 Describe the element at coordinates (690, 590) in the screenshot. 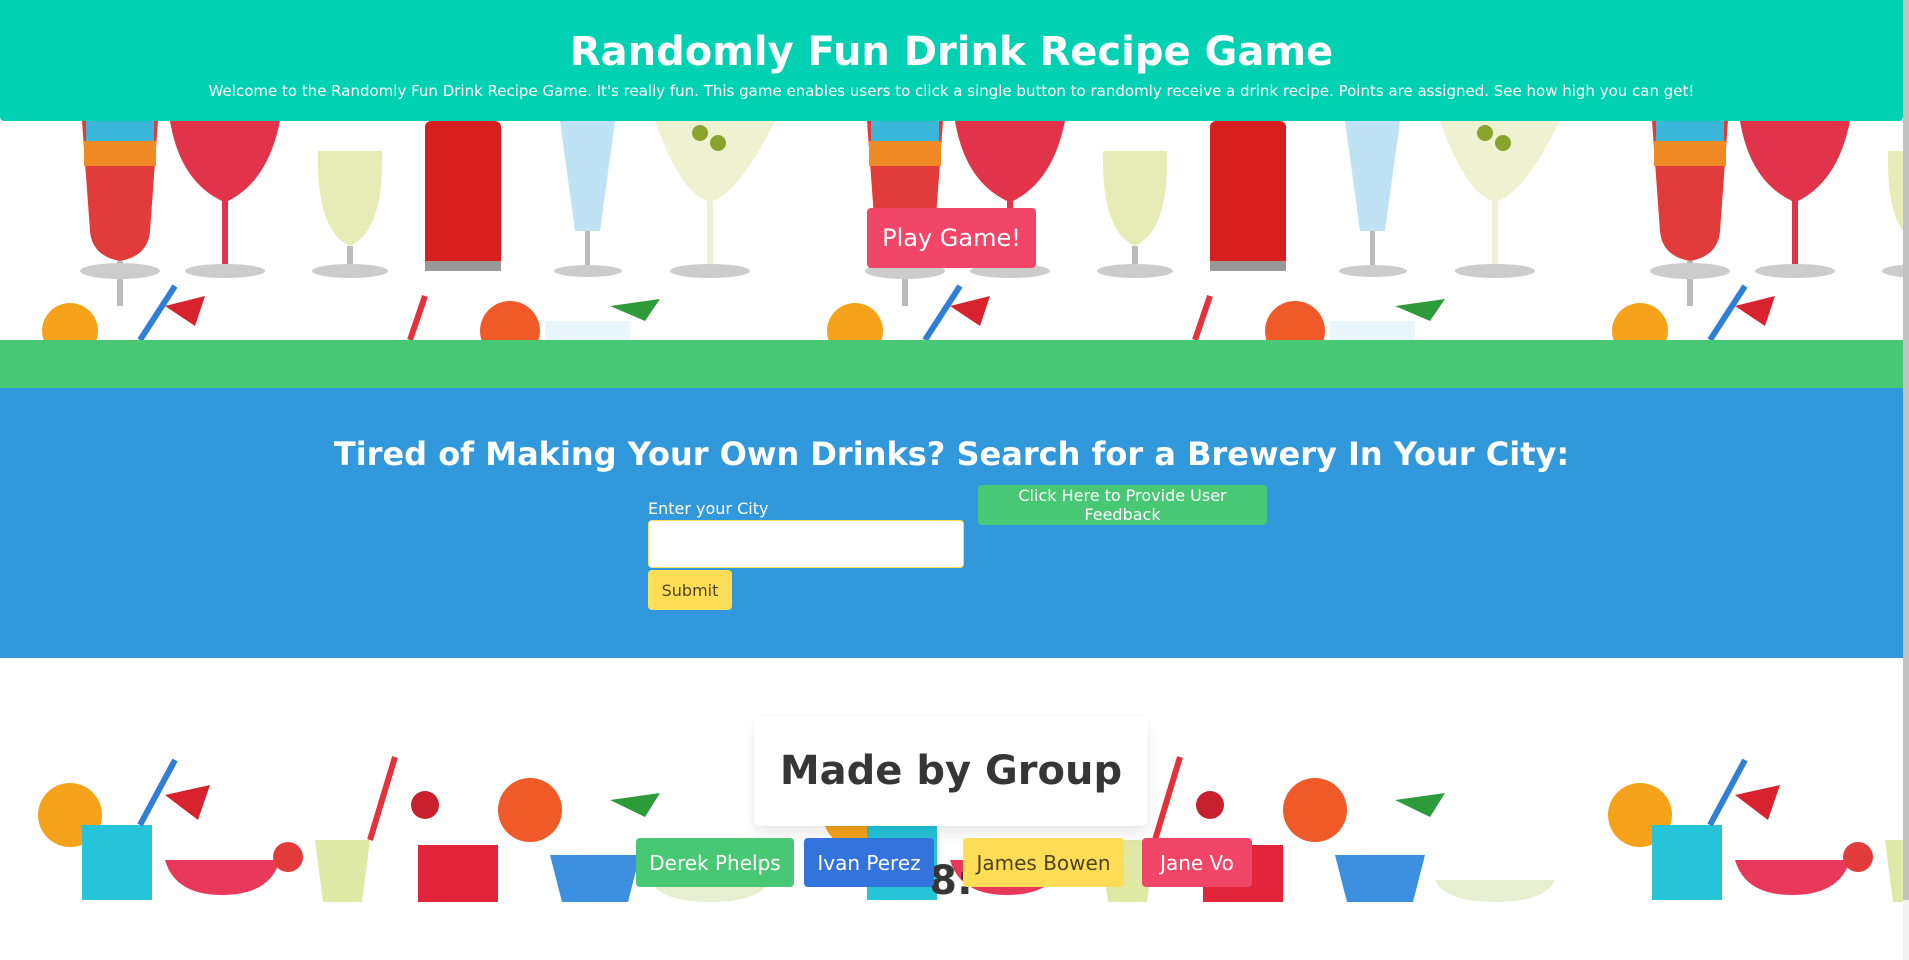

I see `submit-button: Submit` at that location.